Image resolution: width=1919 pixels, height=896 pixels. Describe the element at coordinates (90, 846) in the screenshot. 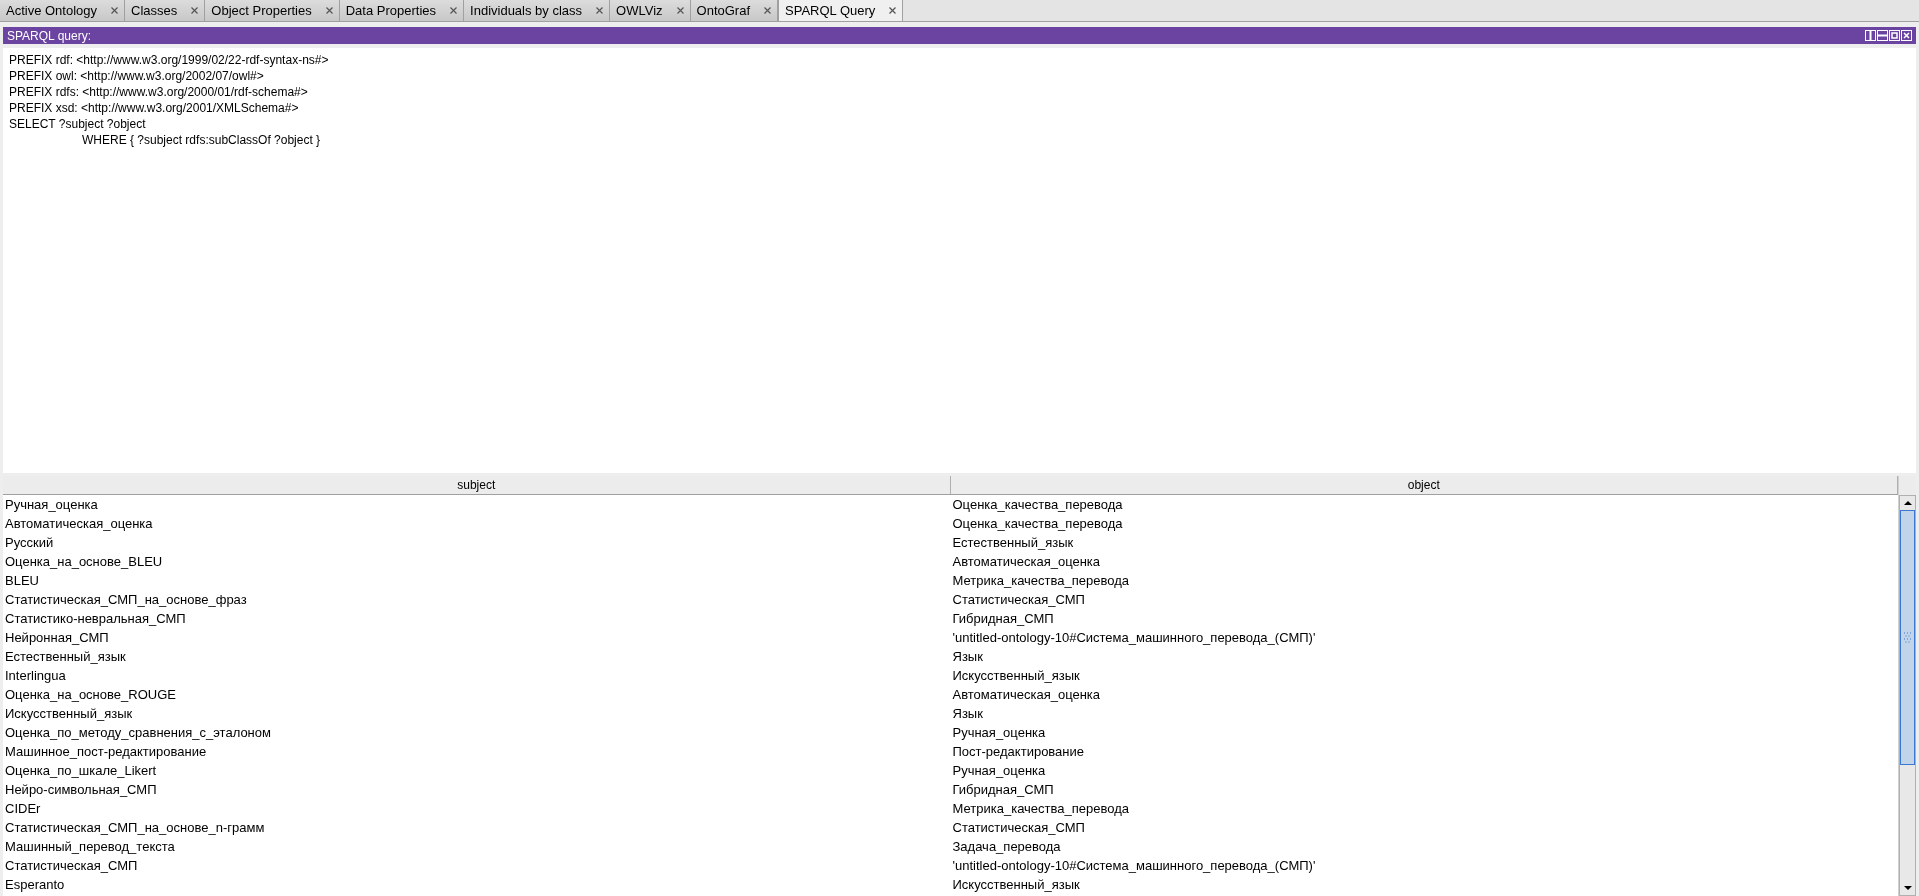

I see `table-cell-text: Машинный_перевод_текста` at that location.